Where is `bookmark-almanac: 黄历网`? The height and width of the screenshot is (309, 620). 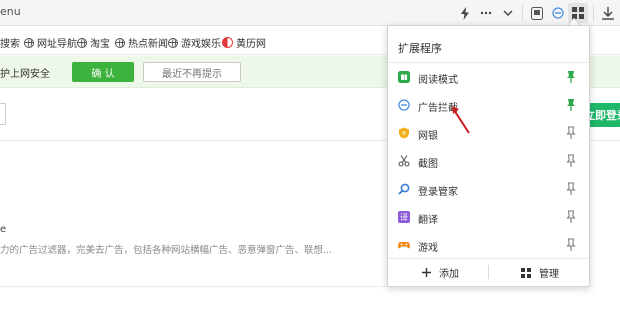
bookmark-almanac: 黄历网 is located at coordinates (244, 42).